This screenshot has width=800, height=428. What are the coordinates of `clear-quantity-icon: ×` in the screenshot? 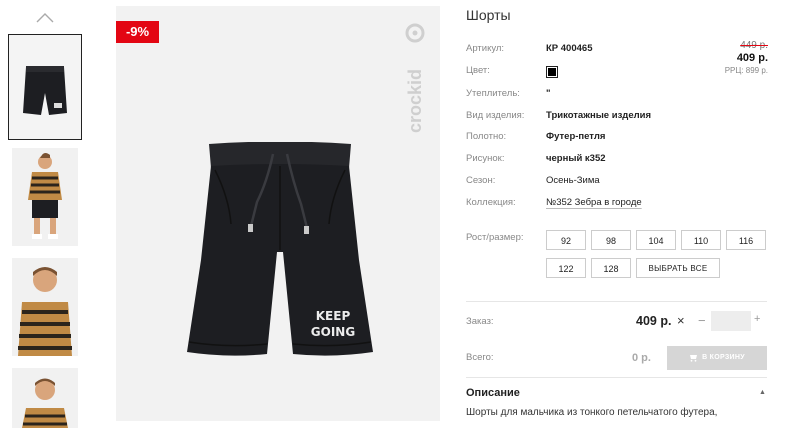 It's located at (681, 320).